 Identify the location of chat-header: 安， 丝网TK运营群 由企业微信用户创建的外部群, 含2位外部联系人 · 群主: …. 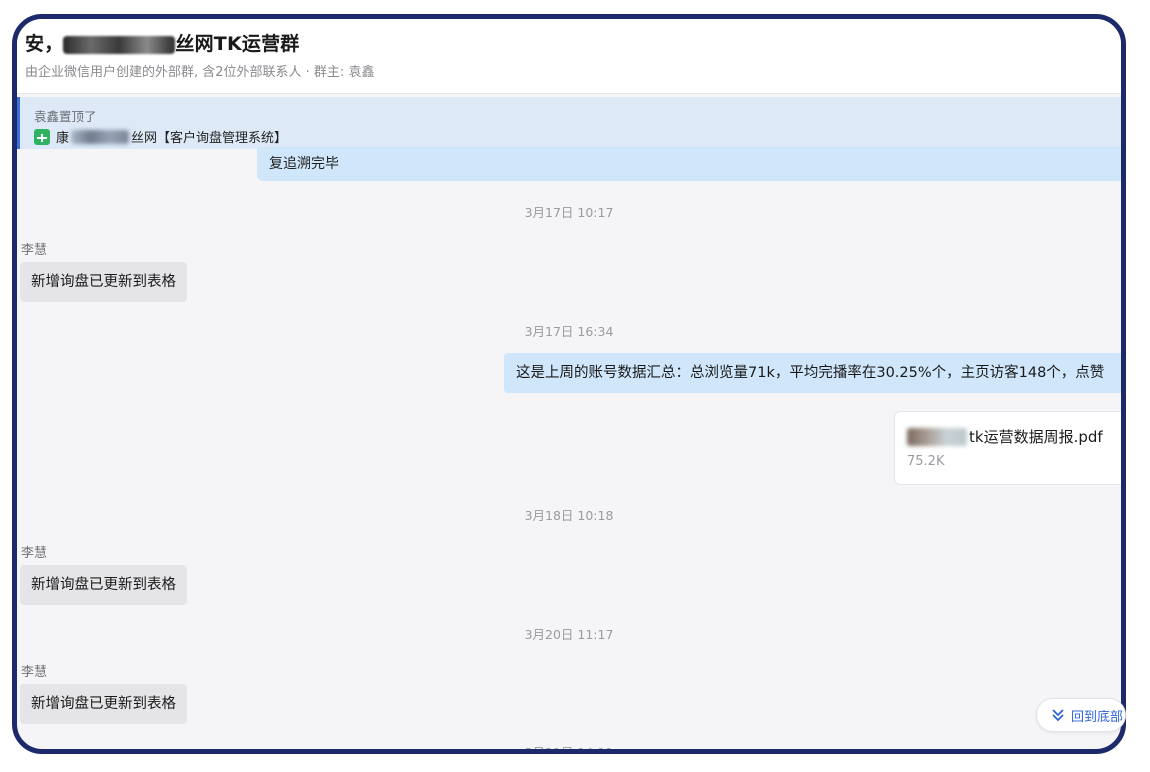
(569, 56).